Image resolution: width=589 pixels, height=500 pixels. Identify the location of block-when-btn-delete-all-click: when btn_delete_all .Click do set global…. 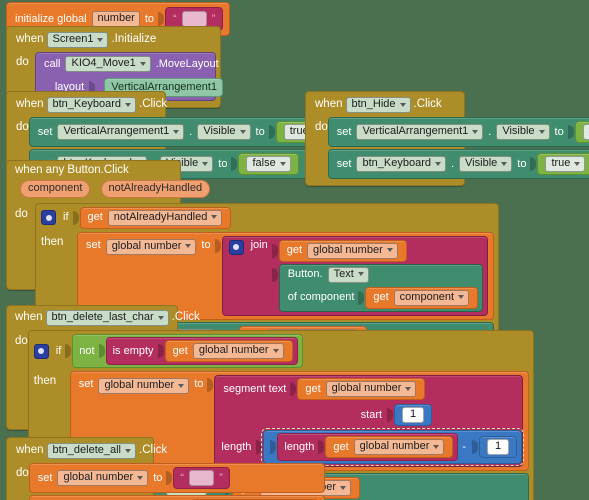
(165, 468).